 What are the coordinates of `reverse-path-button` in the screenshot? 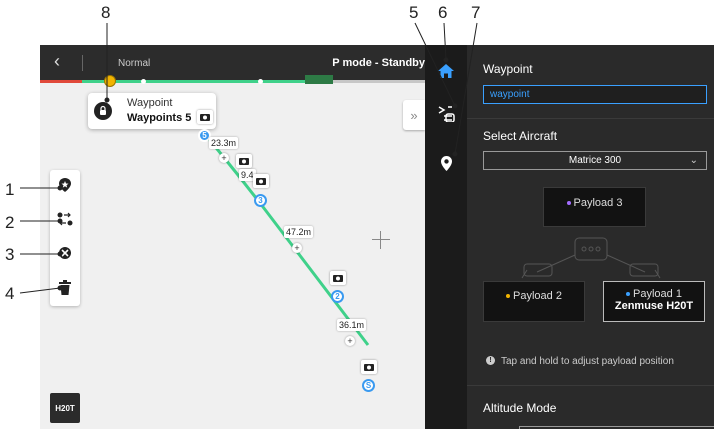 It's located at (65, 219).